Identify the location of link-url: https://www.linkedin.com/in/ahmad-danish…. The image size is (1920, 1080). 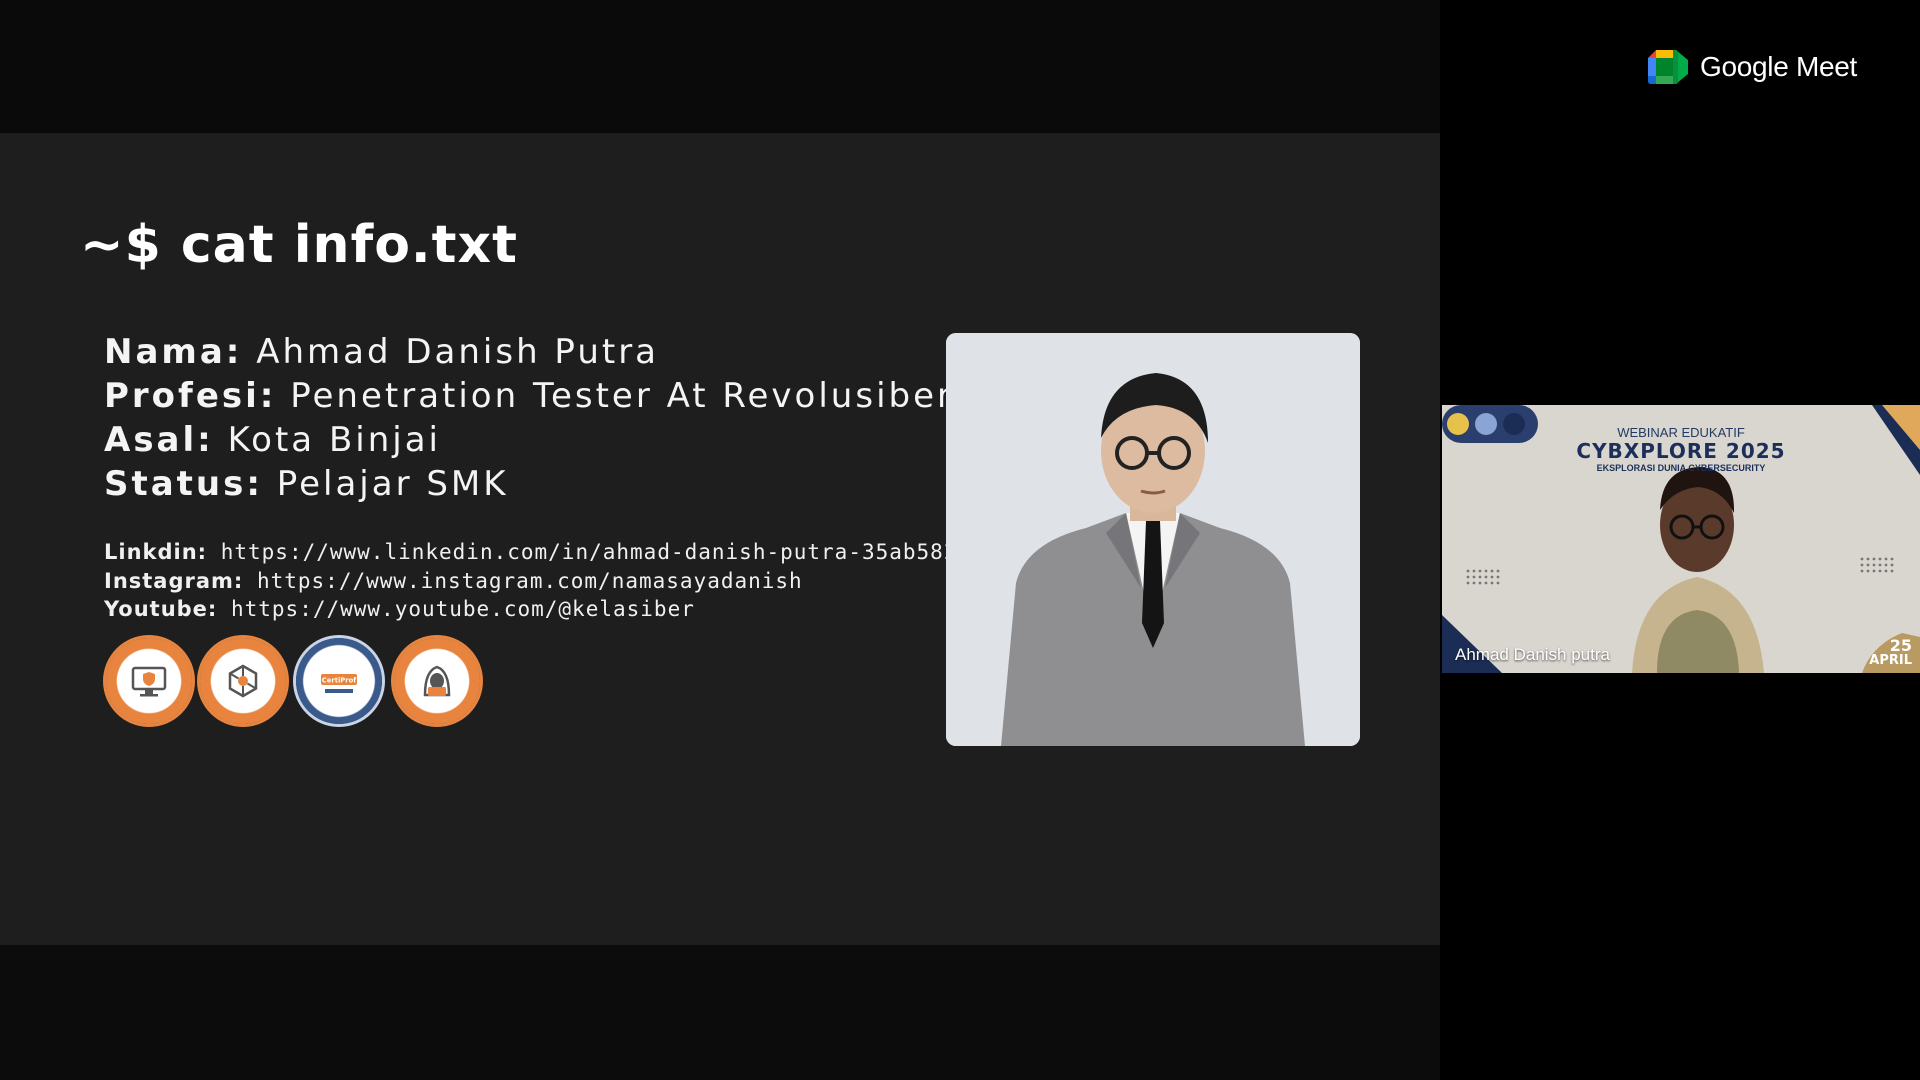
(609, 552).